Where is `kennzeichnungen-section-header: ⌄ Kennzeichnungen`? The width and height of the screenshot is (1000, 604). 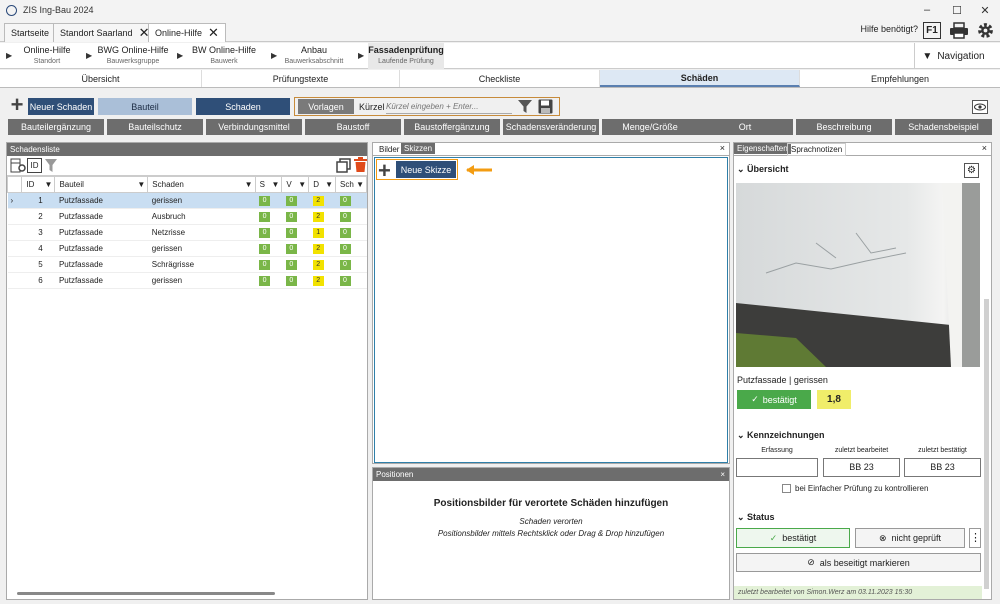
kennzeichnungen-section-header: ⌄ Kennzeichnungen is located at coordinates (781, 435).